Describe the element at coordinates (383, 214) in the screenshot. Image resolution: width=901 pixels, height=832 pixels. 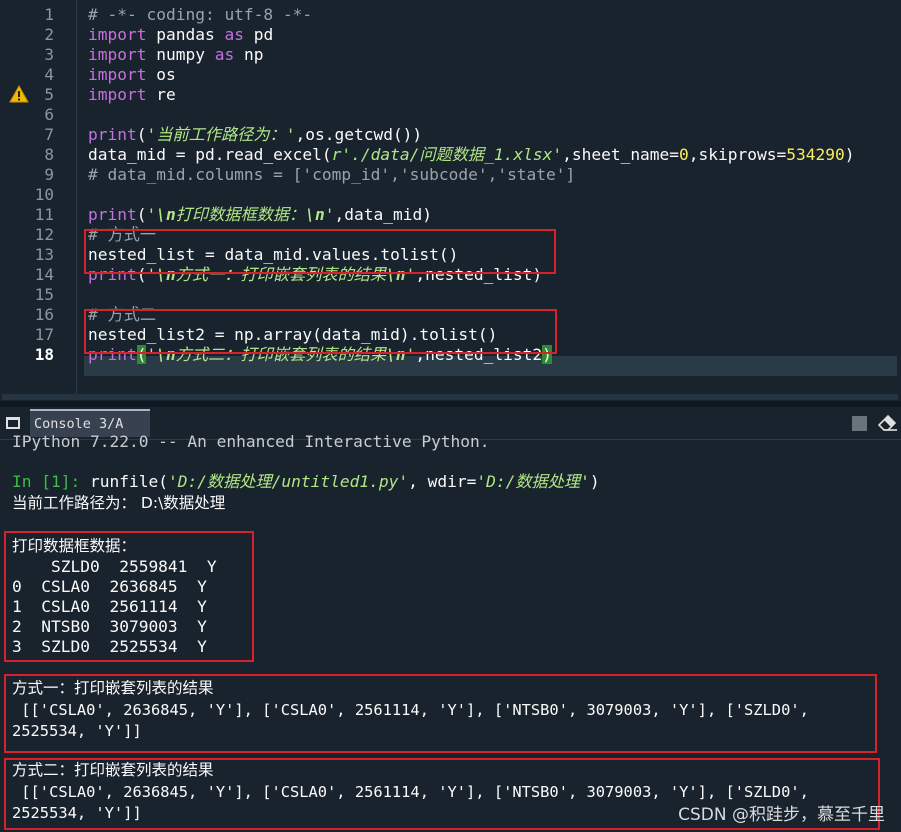
I see `code-token: ,data_mid)` at that location.